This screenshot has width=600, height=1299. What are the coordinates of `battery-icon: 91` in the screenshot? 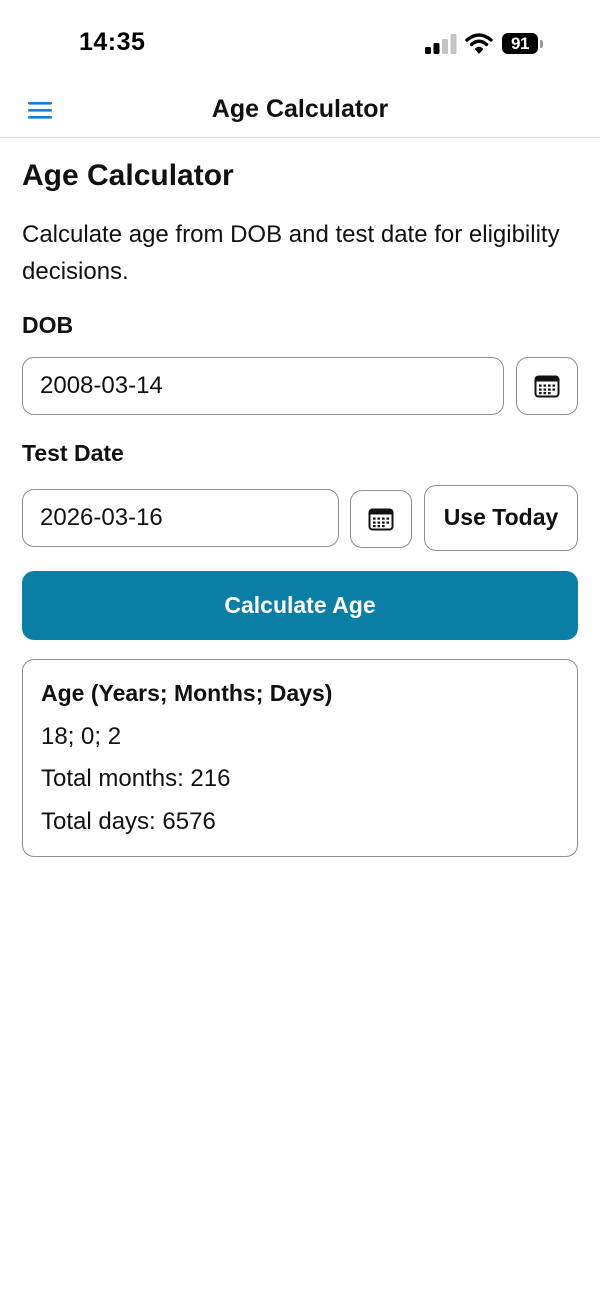 It's located at (524, 44).